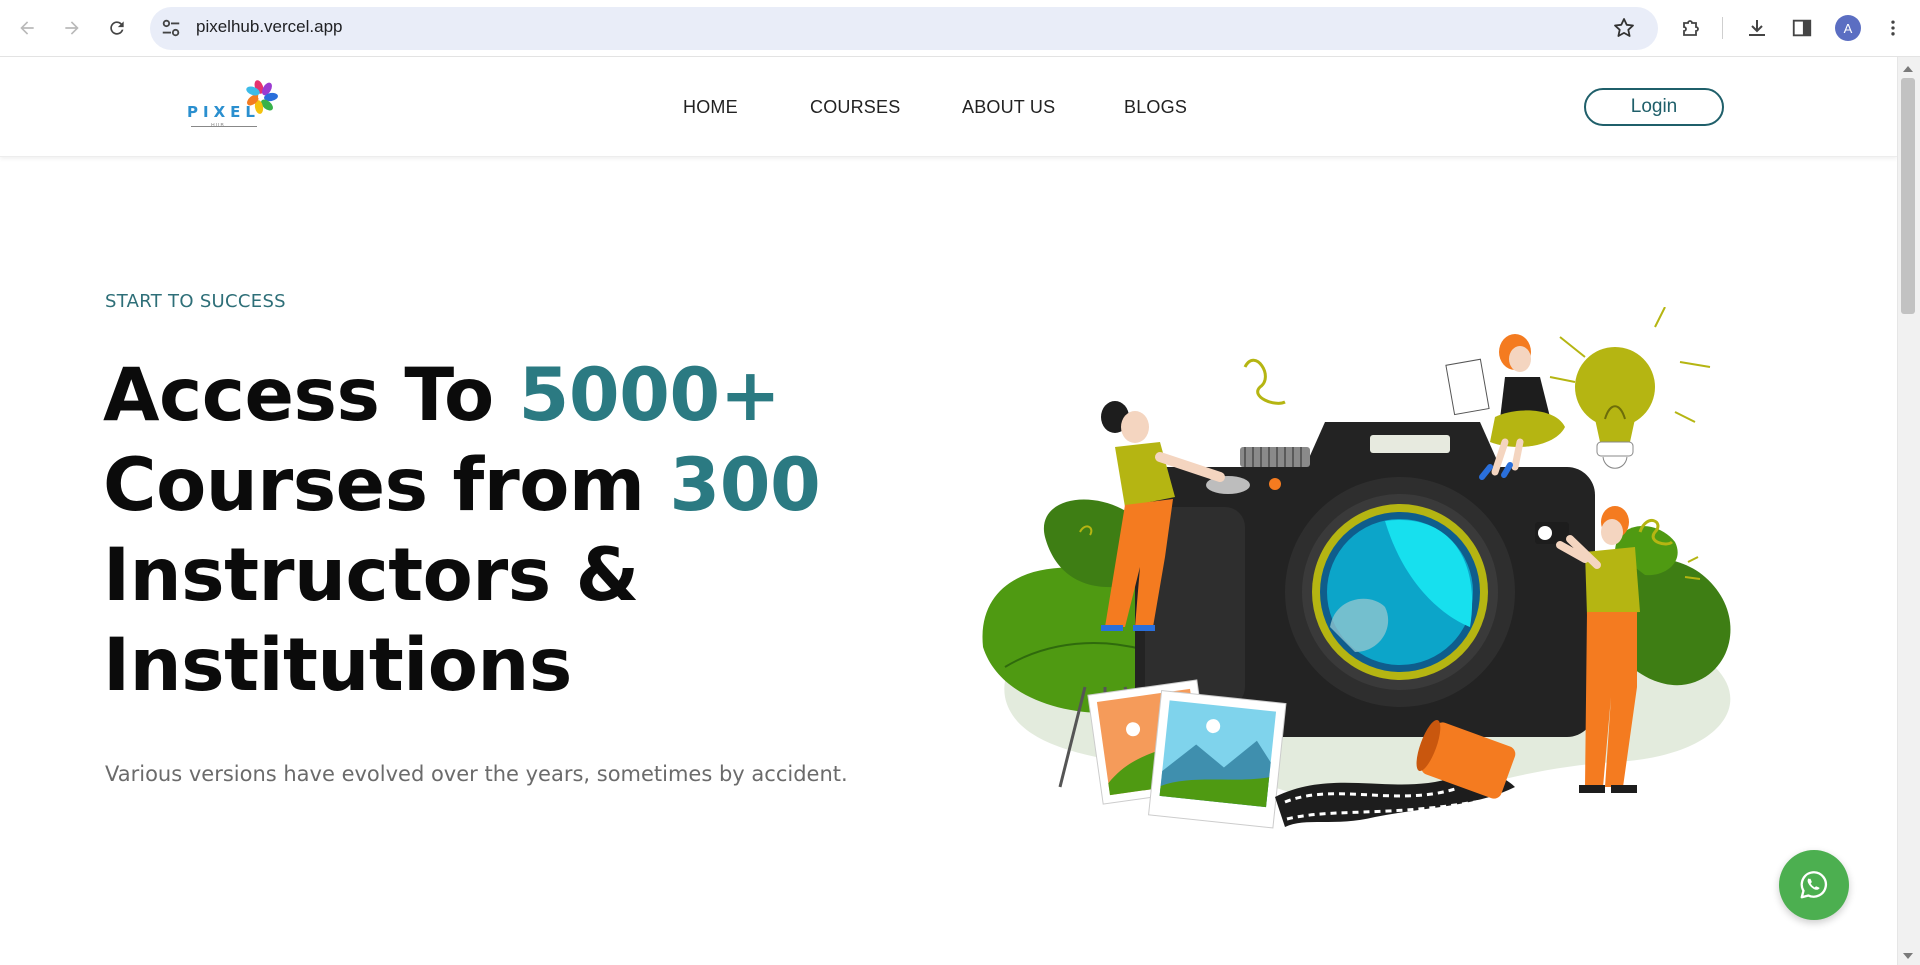 This screenshot has width=1920, height=965. I want to click on tune-icon, so click(171, 28).